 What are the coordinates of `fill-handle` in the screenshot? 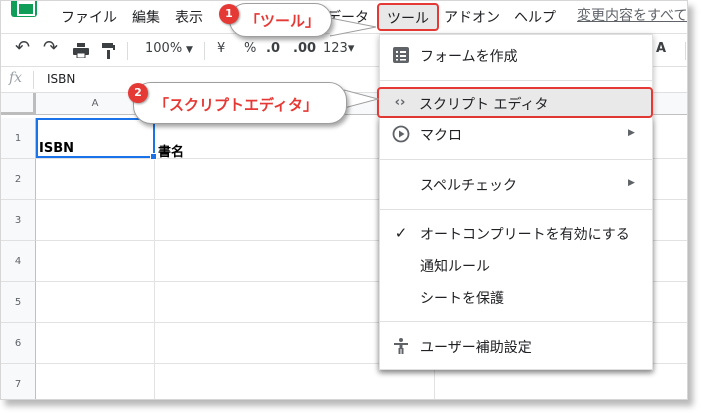 It's located at (153, 156).